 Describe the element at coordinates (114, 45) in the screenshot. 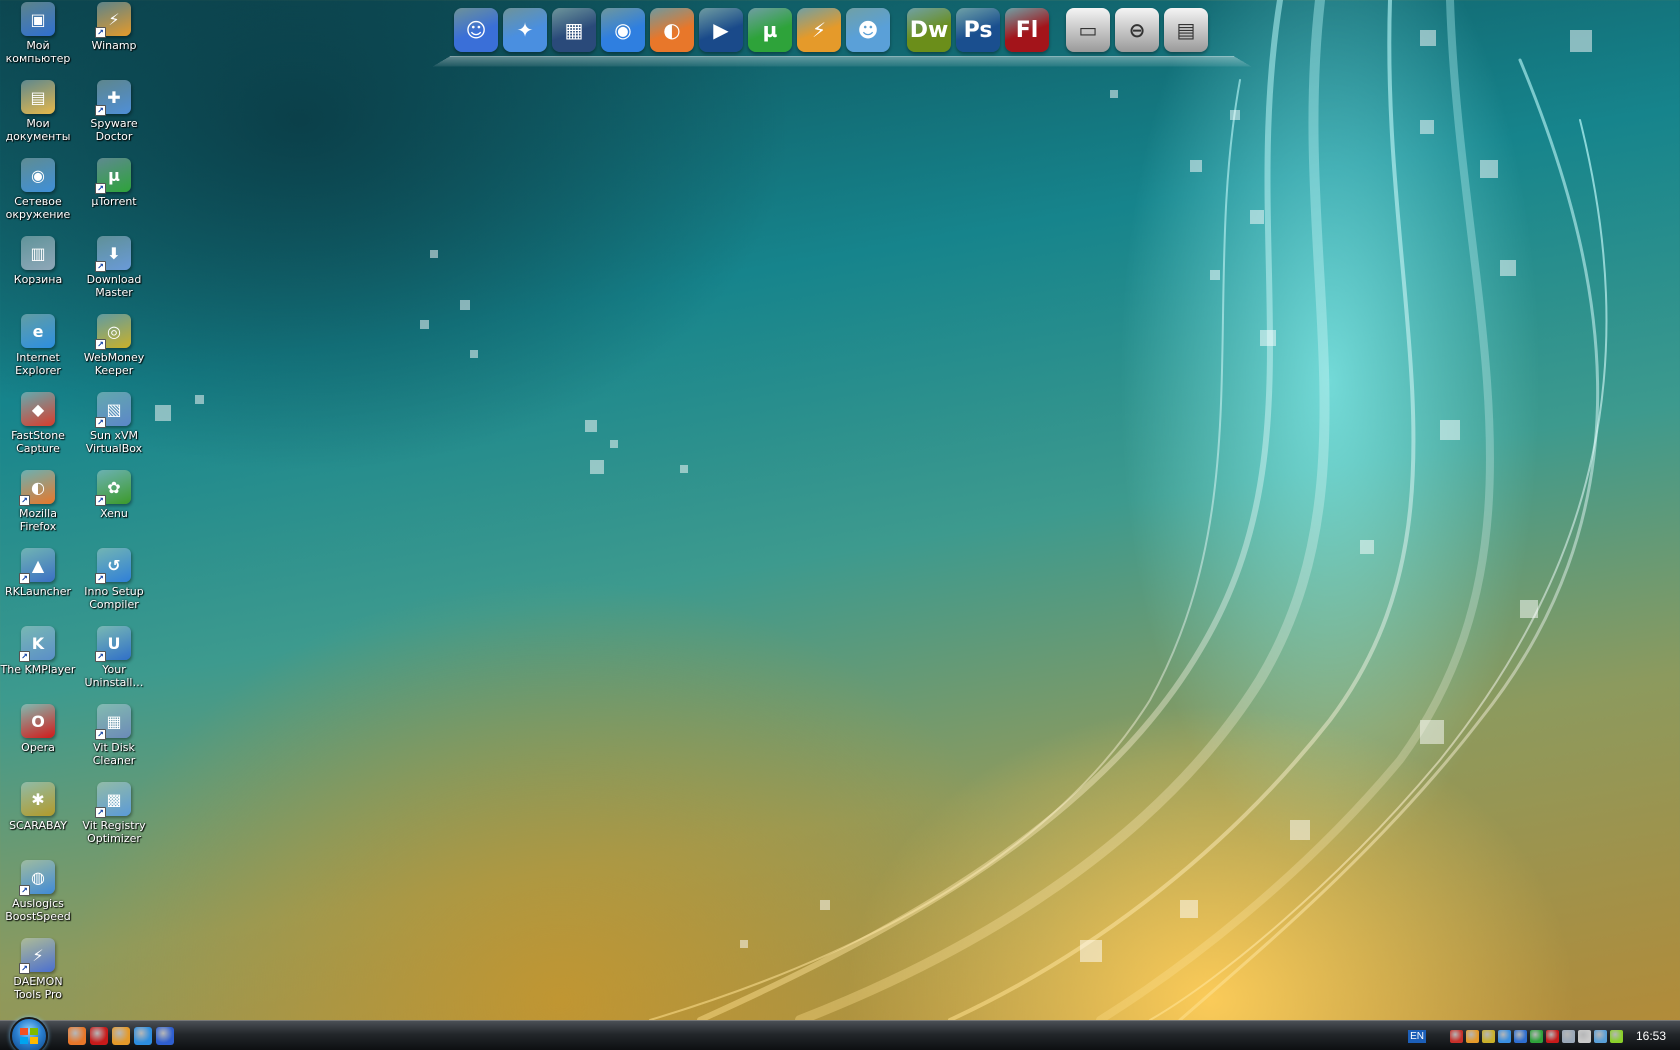

I see `desktop-icon-label: Winamp` at that location.